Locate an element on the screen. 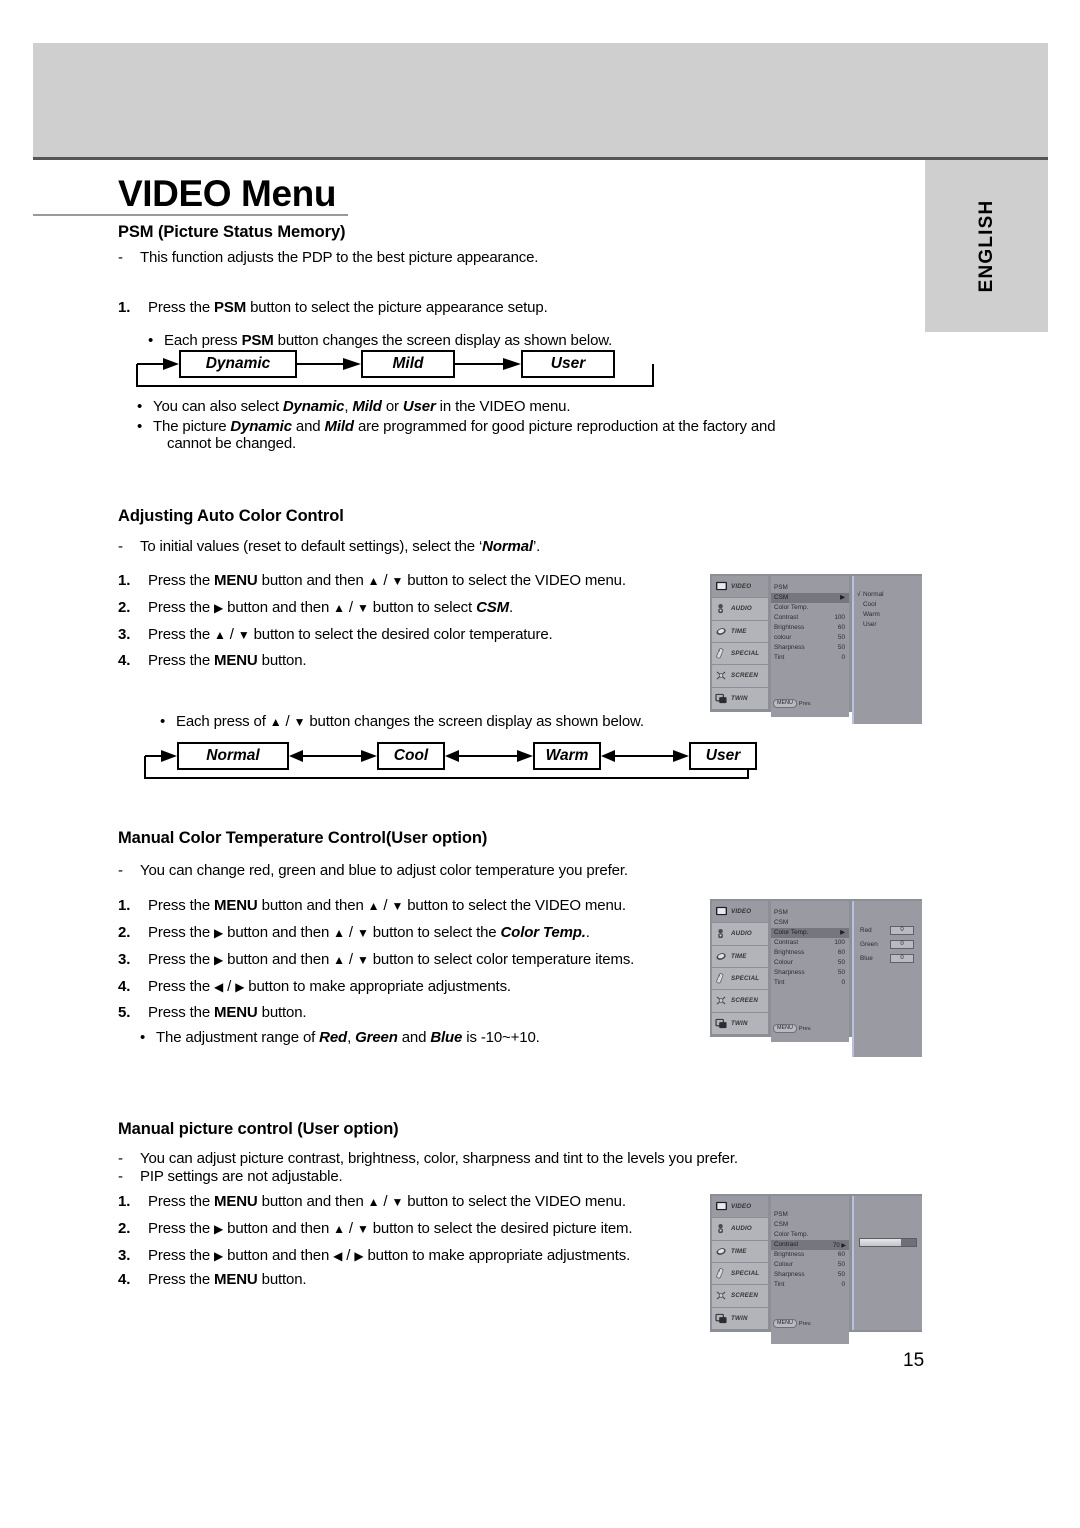  osd-menu-row-label: Sharpness is located at coordinates (789, 1274).